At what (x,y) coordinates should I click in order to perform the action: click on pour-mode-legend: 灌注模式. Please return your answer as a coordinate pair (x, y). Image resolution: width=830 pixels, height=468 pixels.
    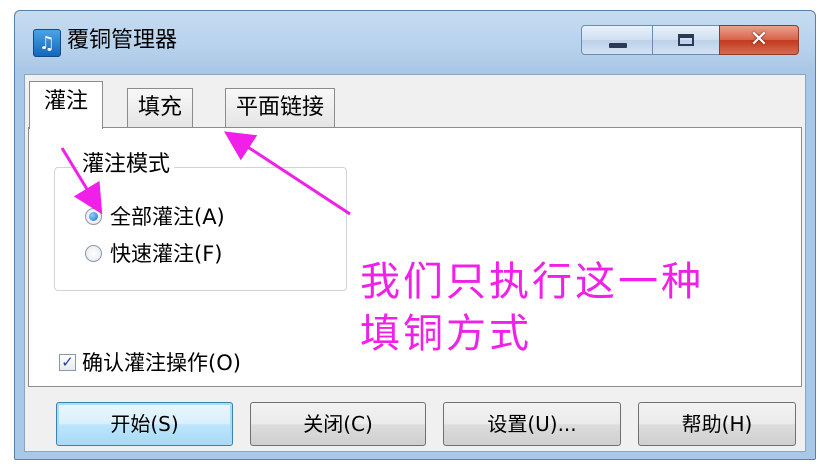
    Looking at the image, I should click on (126, 165).